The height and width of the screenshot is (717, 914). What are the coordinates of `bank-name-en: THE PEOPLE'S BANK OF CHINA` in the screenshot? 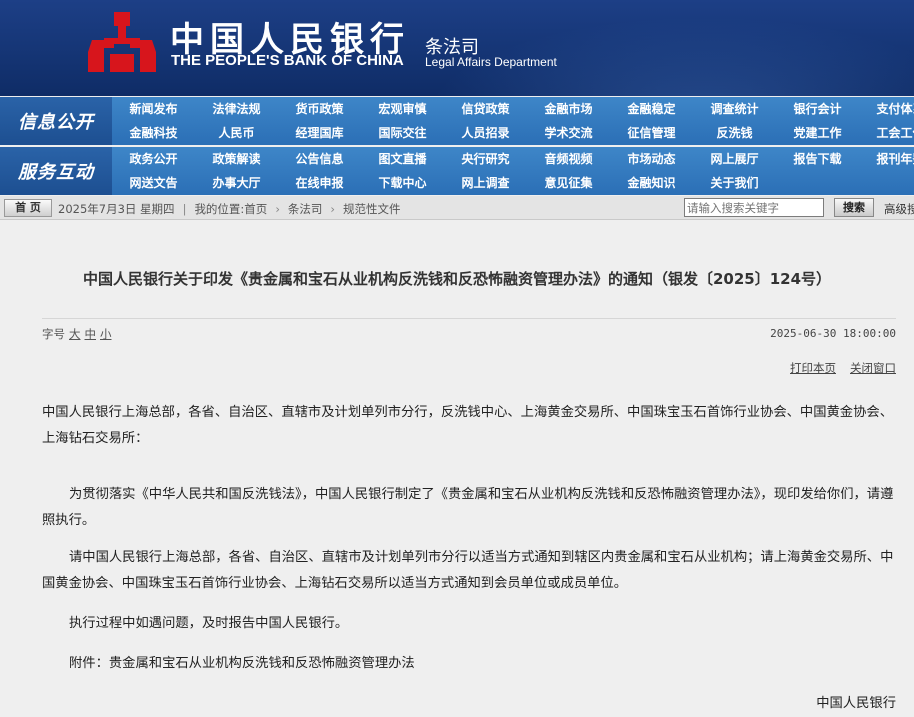 It's located at (287, 60).